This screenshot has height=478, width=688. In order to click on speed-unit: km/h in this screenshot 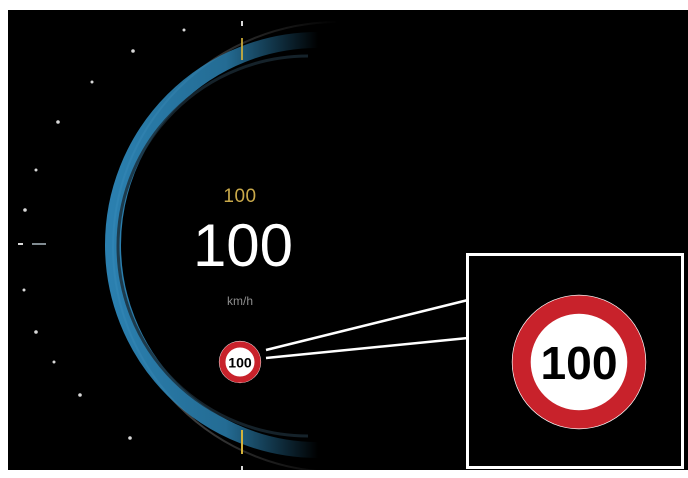, I will do `click(239, 301)`.